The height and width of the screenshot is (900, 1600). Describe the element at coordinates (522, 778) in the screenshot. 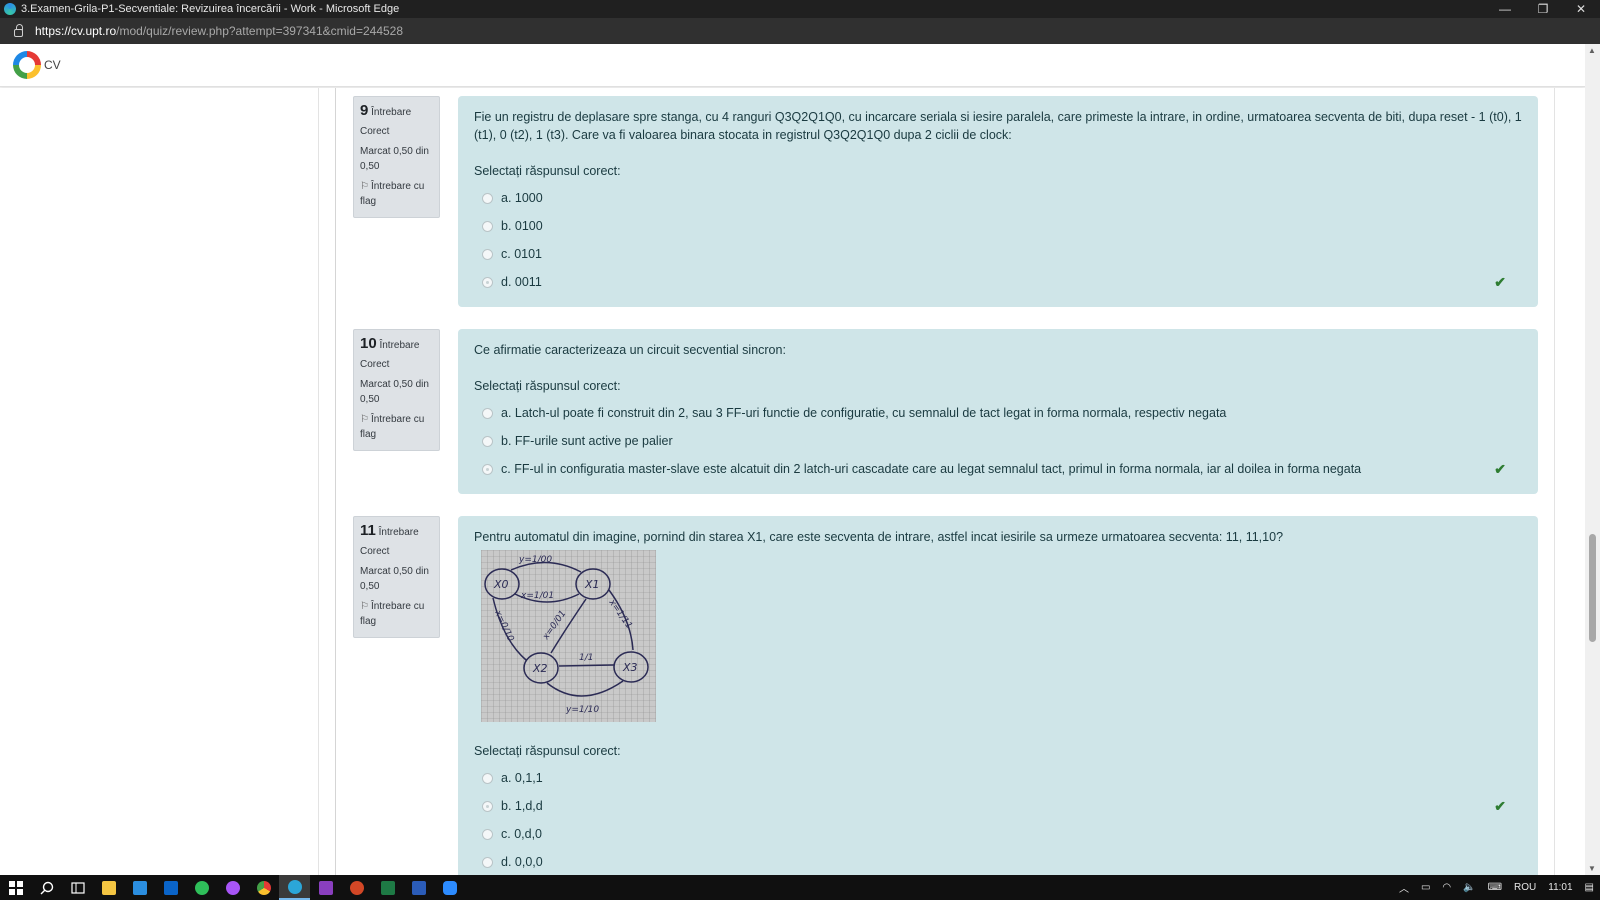

I see `answer-label: a. 0,1,1` at that location.